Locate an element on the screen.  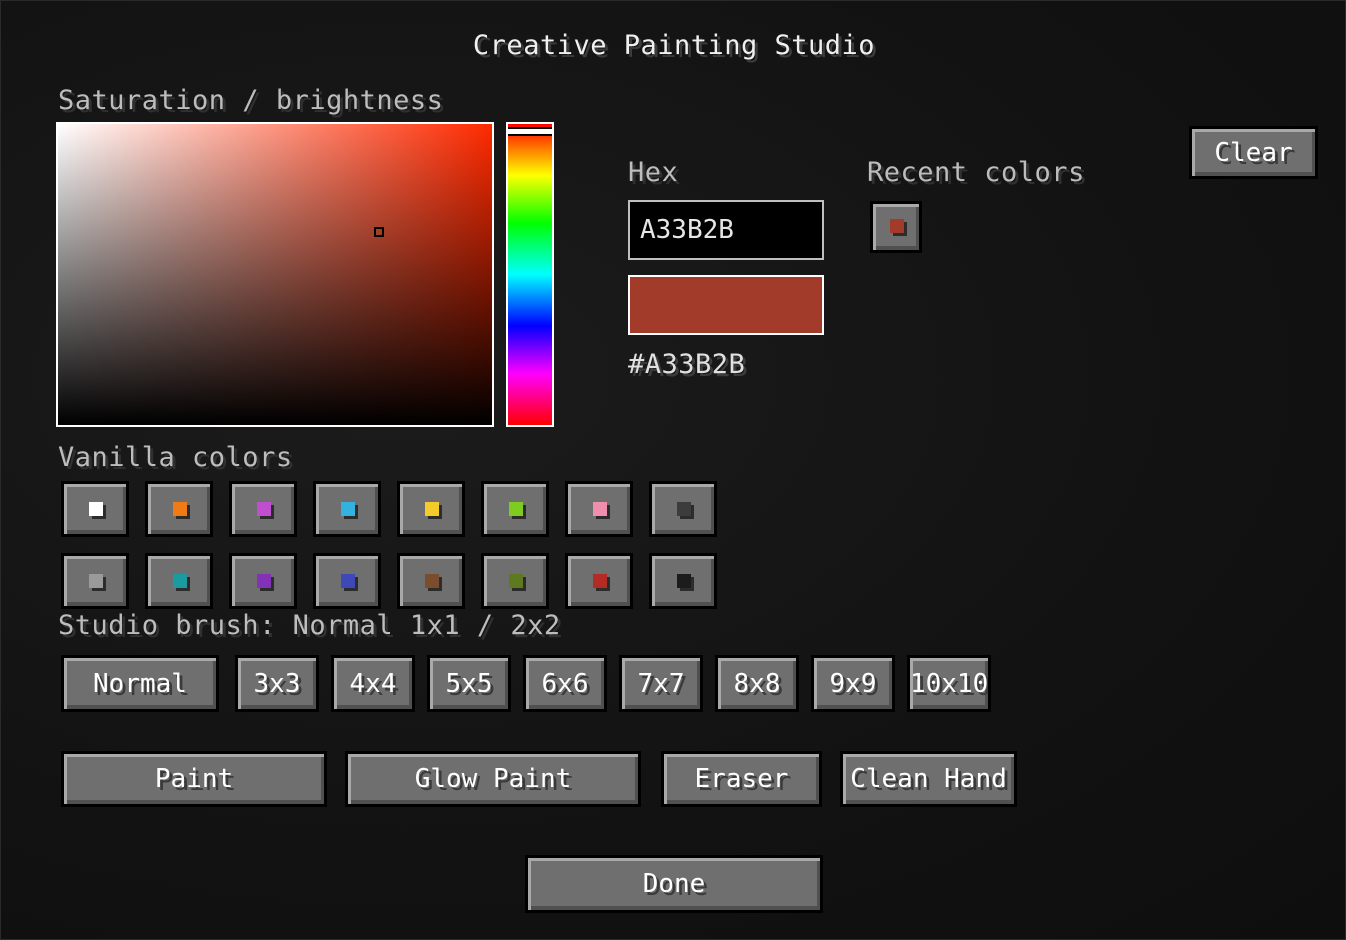
brush-size-button: 4x4 is located at coordinates (373, 683).